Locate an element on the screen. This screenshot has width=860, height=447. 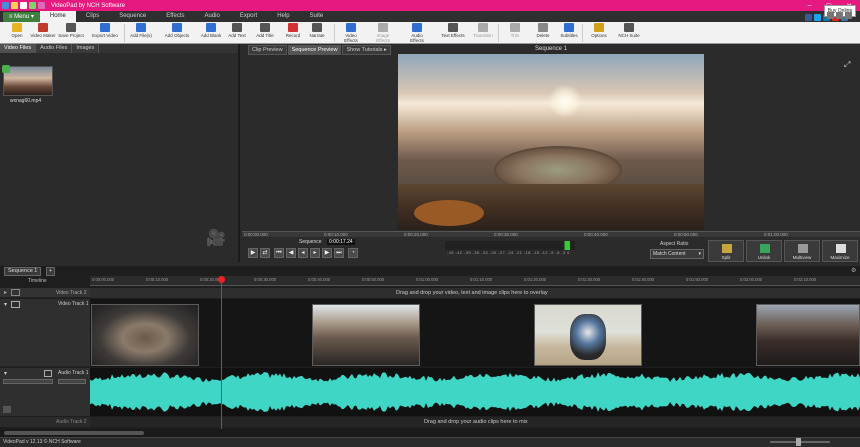
export-video-button: Export Video is located at coordinates (105, 33).